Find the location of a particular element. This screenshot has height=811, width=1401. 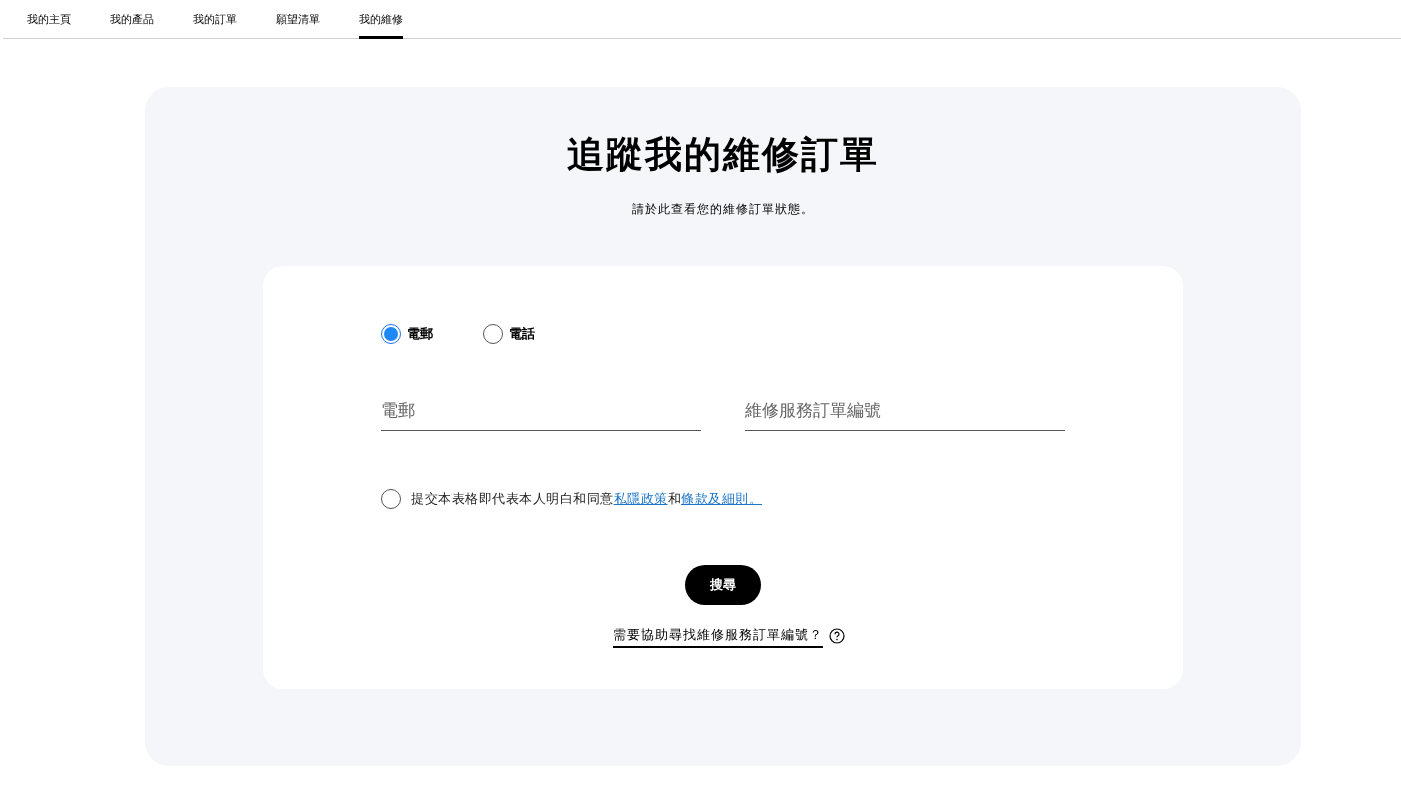

nav-tab: 我的維修 is located at coordinates (381, 19).